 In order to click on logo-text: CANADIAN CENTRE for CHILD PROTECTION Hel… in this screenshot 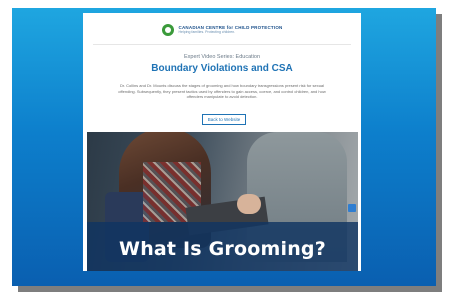, I will do `click(230, 30)`.